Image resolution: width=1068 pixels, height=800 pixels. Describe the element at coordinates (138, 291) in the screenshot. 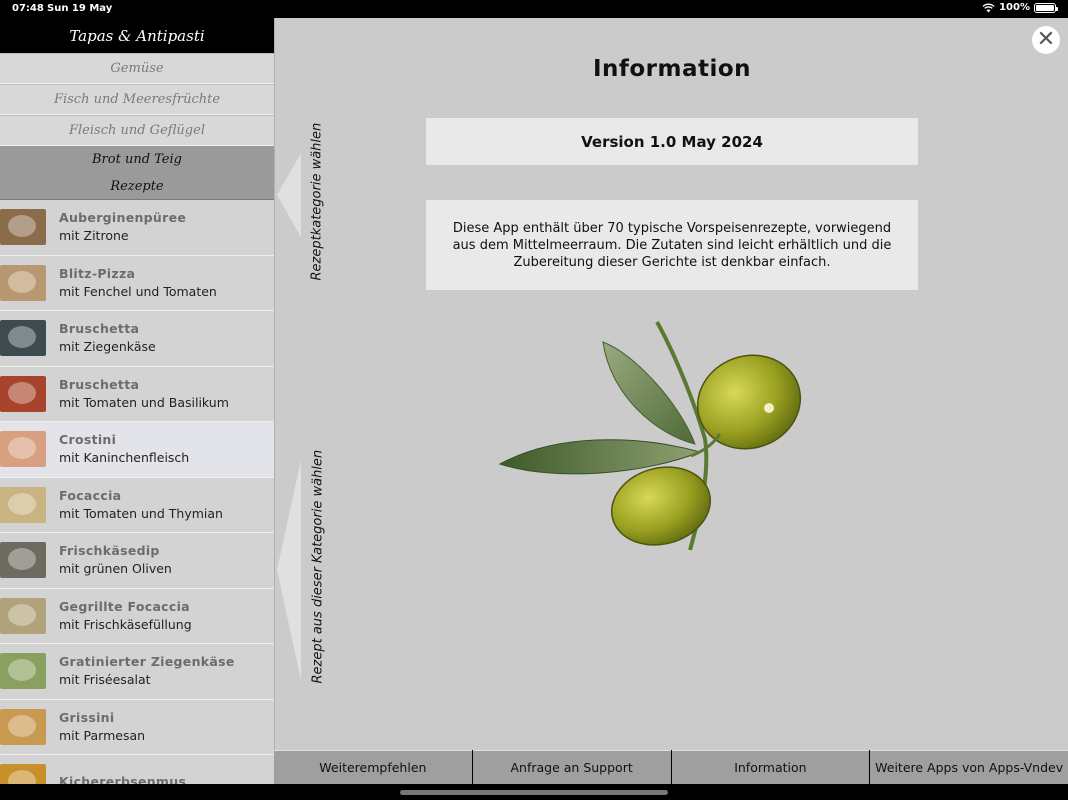

I see `recipe-subtitle: mit Fenchel und Tomaten` at that location.